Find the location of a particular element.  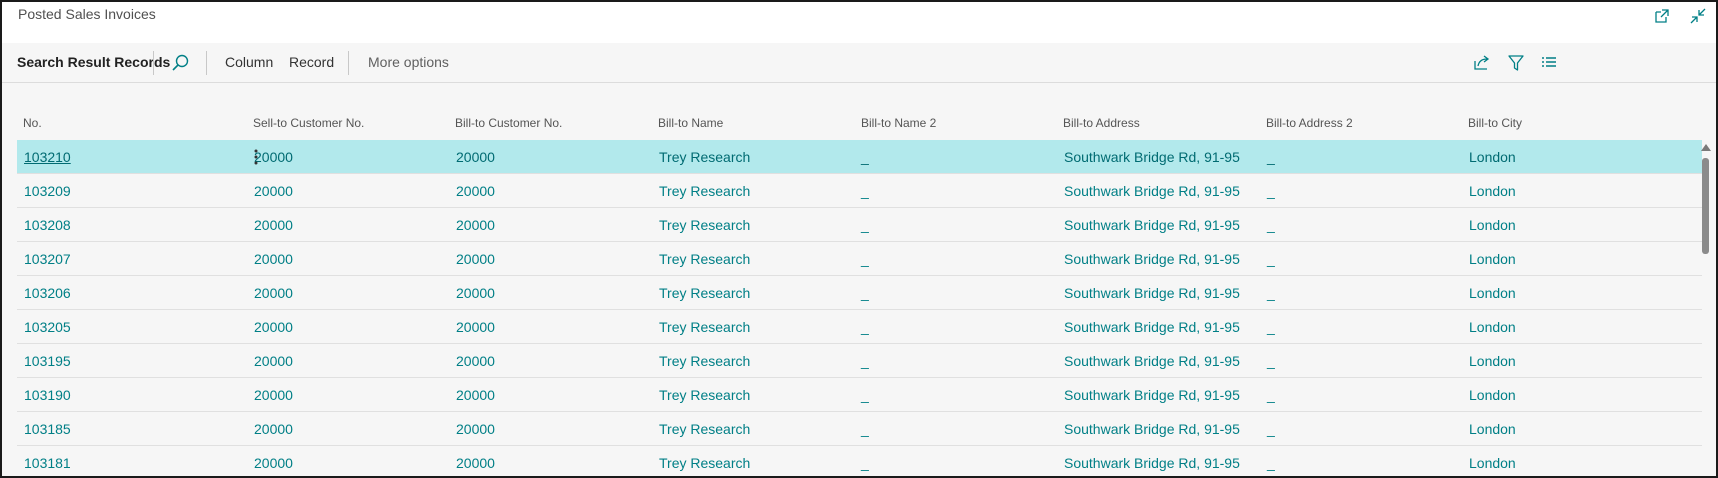

column-header-bill-to-address: Bill-to Address is located at coordinates (1101, 123).